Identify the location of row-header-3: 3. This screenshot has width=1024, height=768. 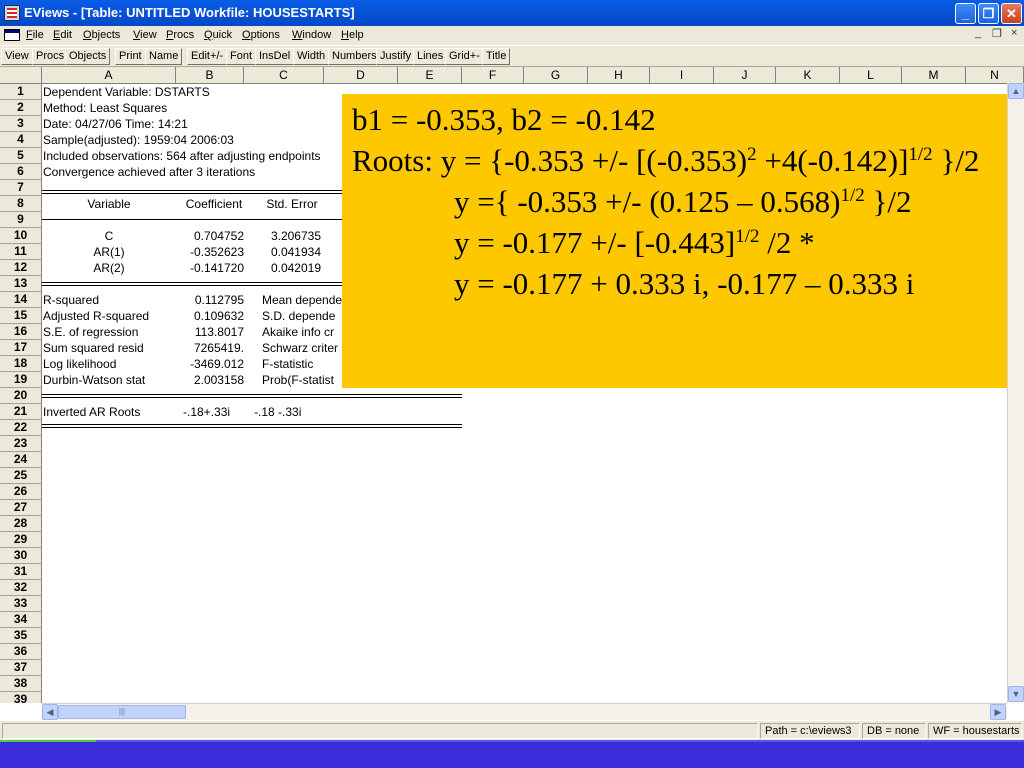
(21, 124).